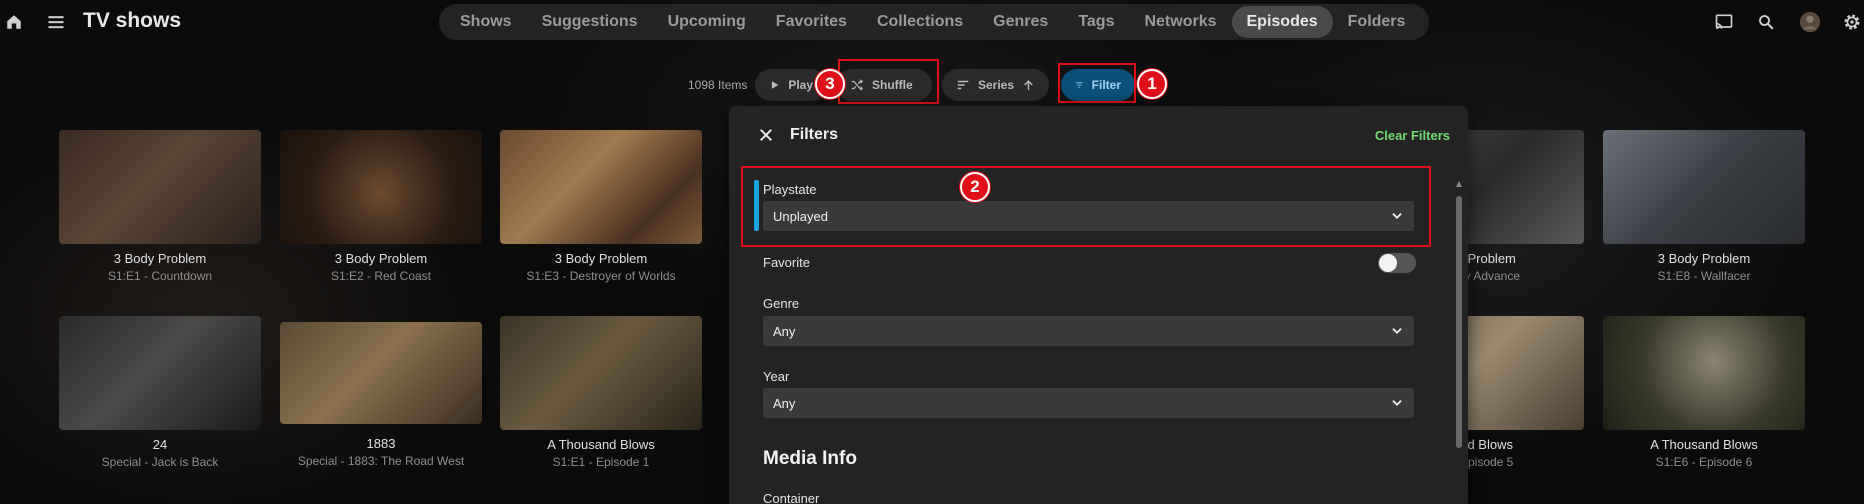 This screenshot has width=1864, height=504. I want to click on episode-card: 3 Body Problem S1:E2 - Red Coast, so click(381, 206).